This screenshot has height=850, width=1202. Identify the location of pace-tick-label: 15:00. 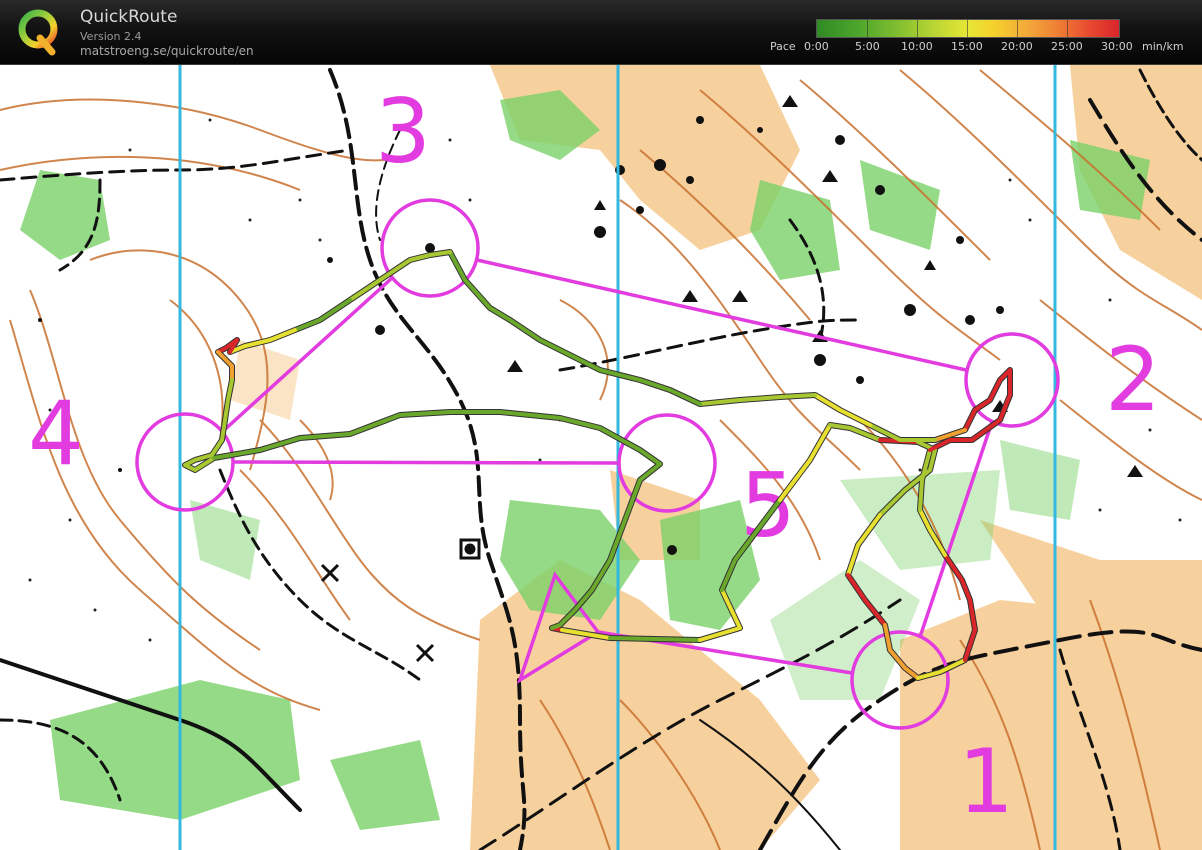
(967, 46).